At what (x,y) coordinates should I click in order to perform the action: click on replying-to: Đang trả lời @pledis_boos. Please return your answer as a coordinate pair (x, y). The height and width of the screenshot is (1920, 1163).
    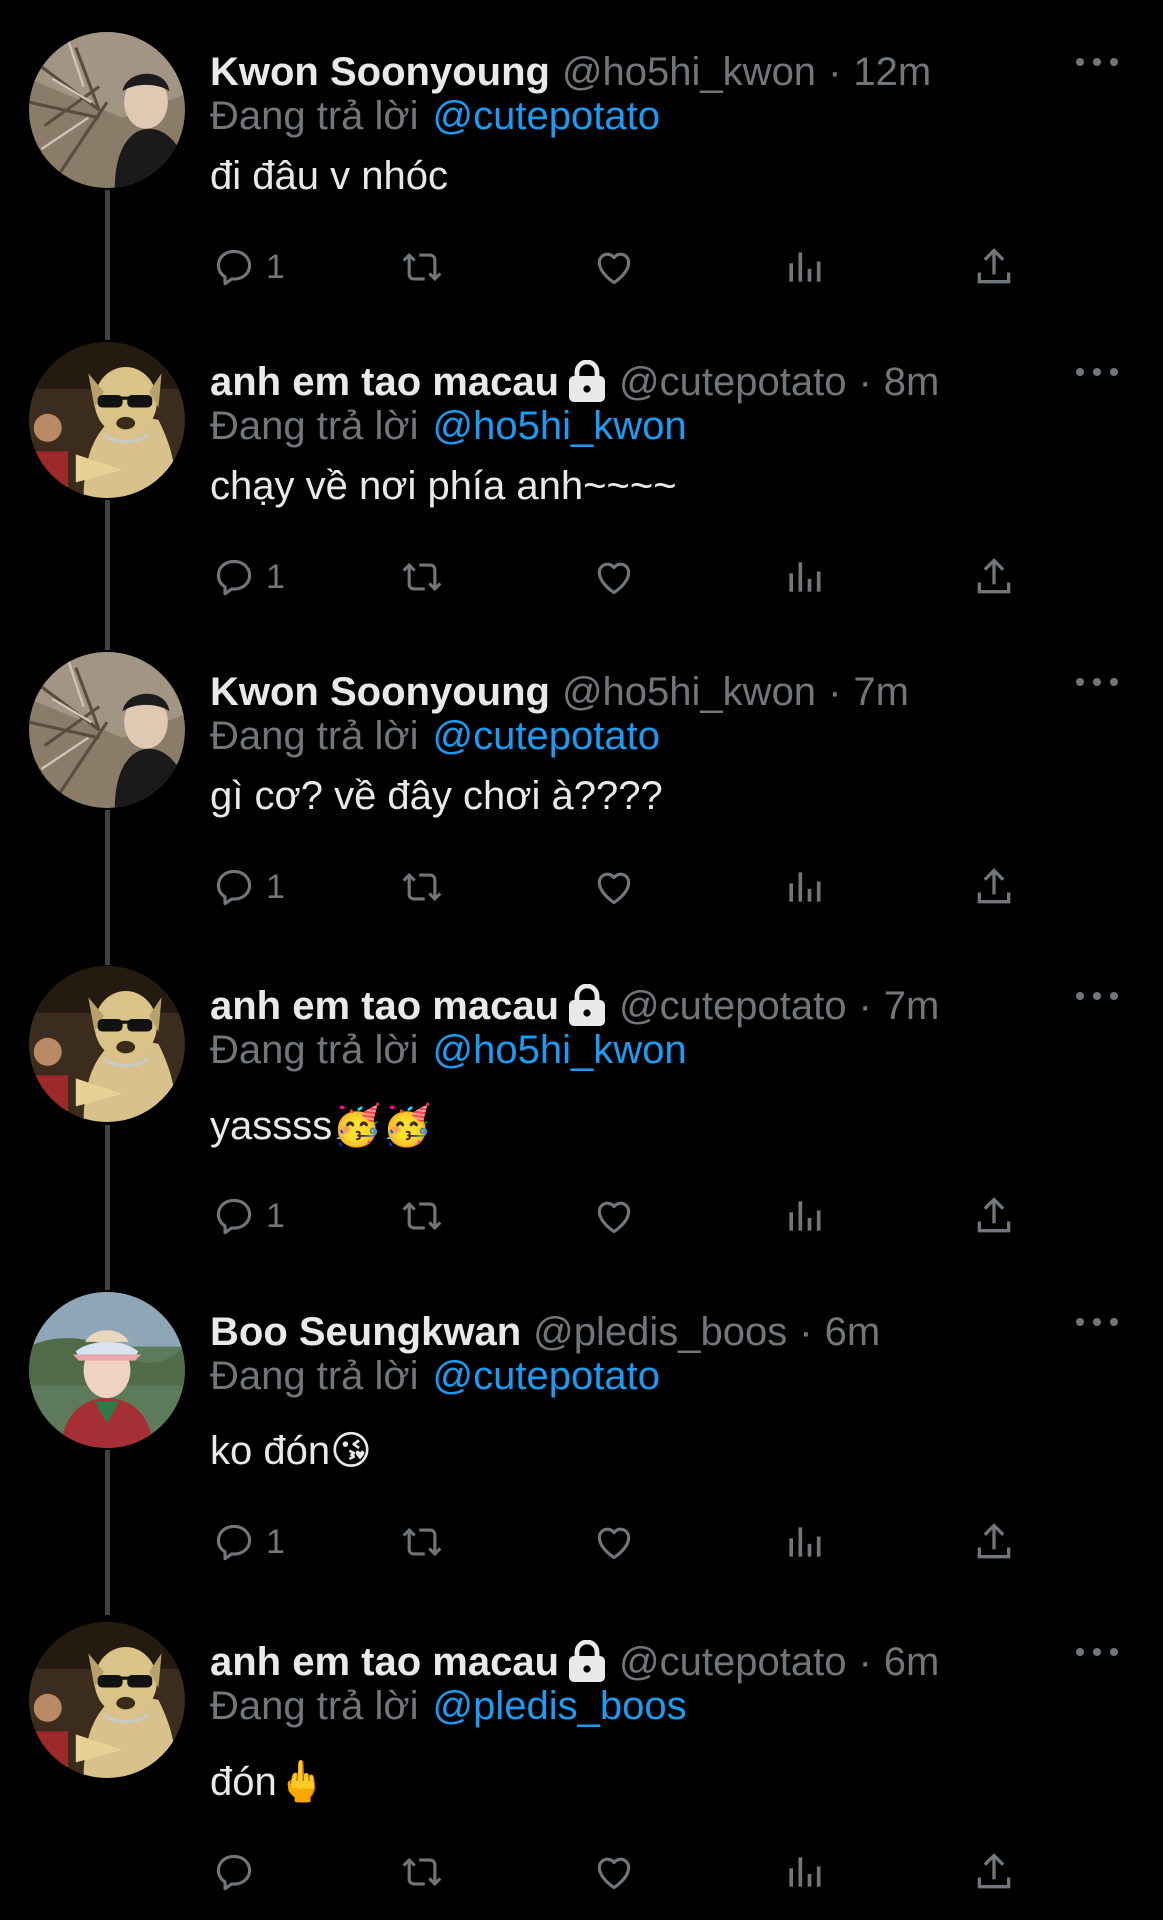
    Looking at the image, I should click on (448, 1706).